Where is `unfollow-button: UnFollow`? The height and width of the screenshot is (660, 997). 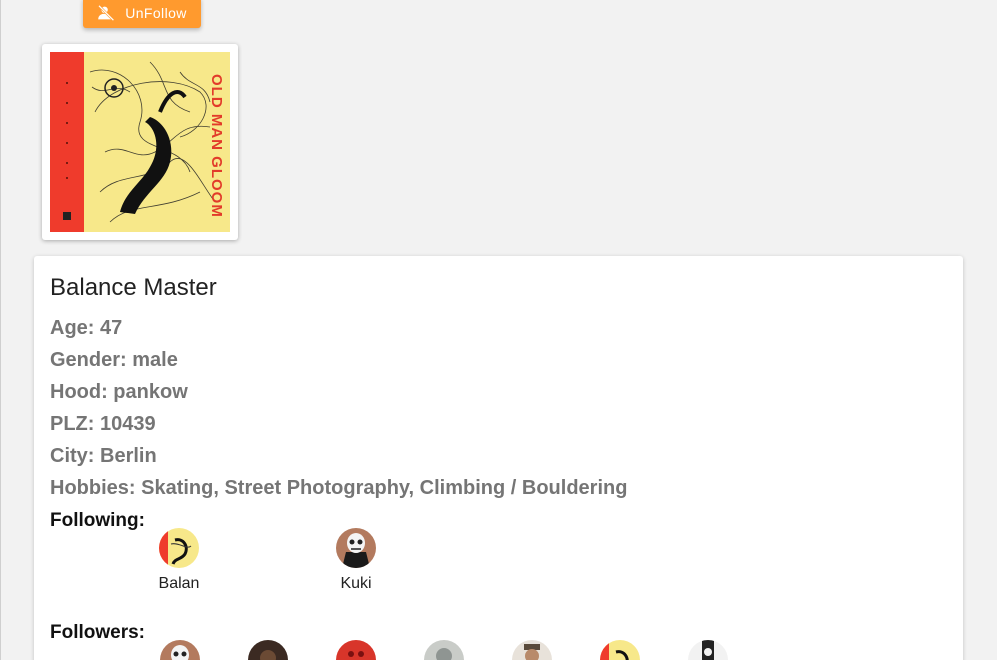 unfollow-button: UnFollow is located at coordinates (142, 14).